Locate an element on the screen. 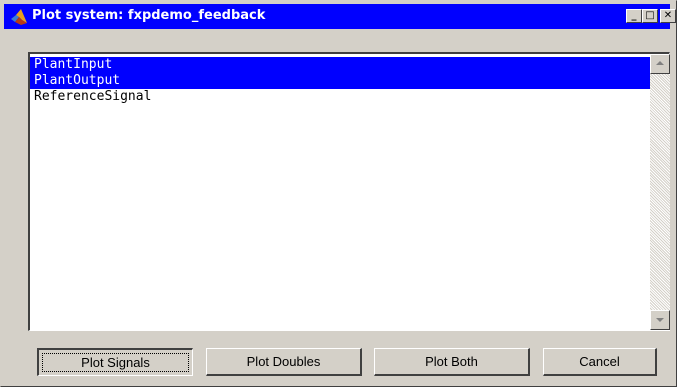  maximize-icon: □ is located at coordinates (650, 15).